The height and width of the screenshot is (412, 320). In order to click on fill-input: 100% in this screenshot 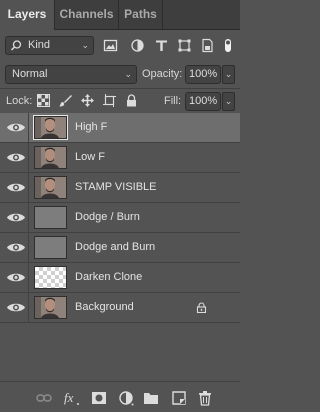, I will do `click(203, 101)`.